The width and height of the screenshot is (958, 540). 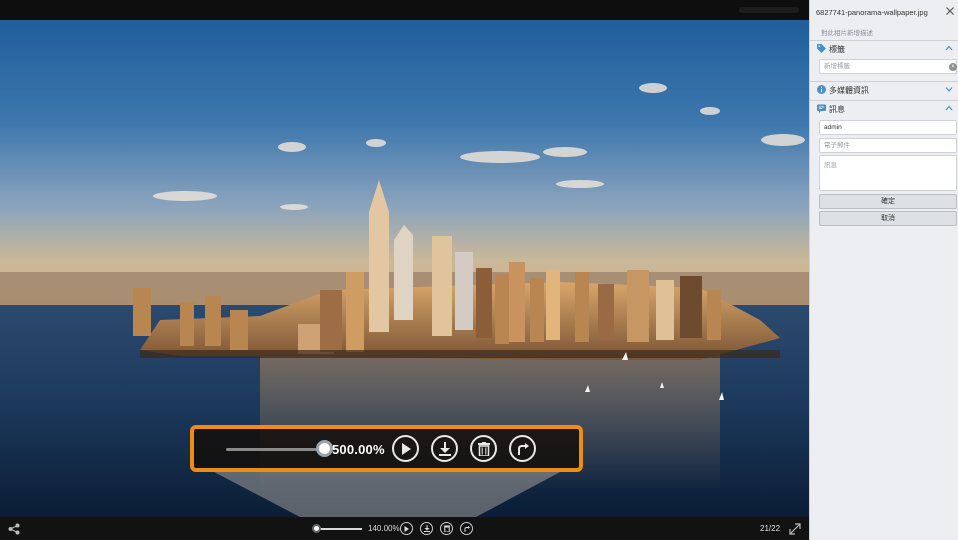 I want to click on fullscreen-button, so click(x=795, y=531).